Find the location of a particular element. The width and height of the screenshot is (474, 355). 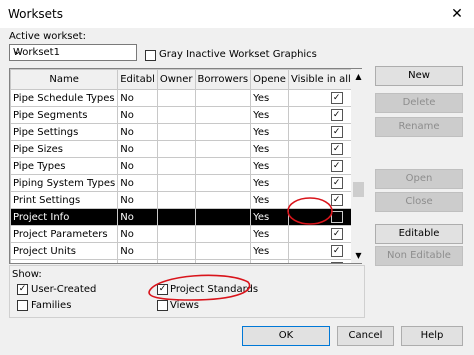

red-annotation-marks is located at coordinates (240, 249).